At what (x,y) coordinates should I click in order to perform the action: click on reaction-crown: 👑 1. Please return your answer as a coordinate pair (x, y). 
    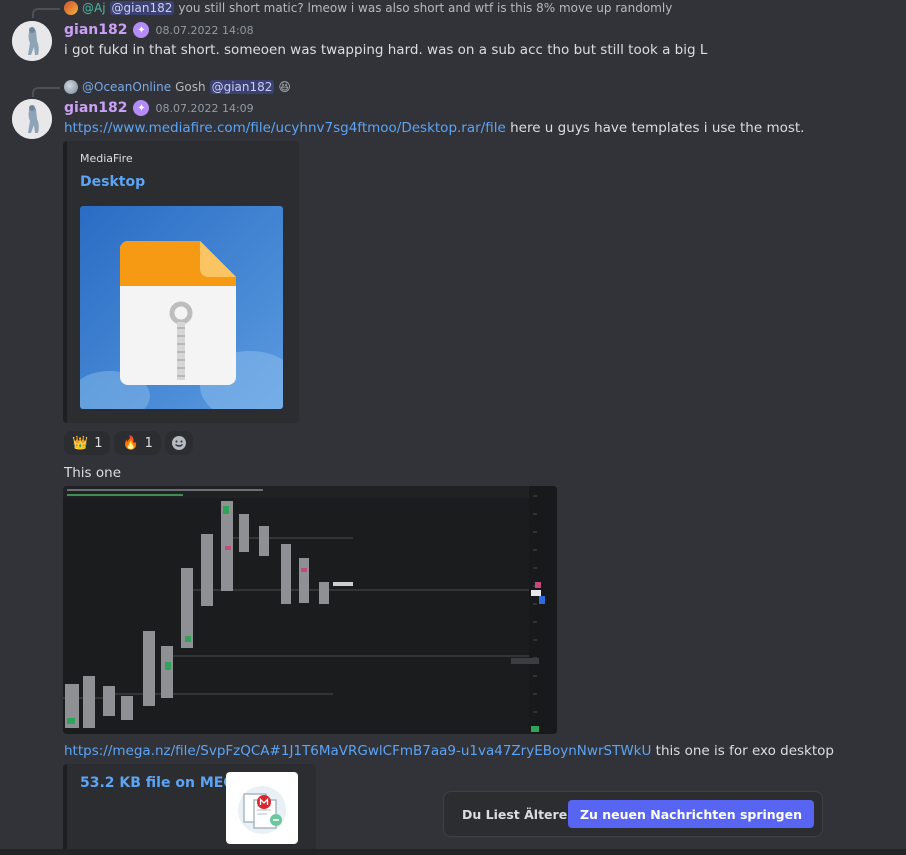
    Looking at the image, I should click on (87, 443).